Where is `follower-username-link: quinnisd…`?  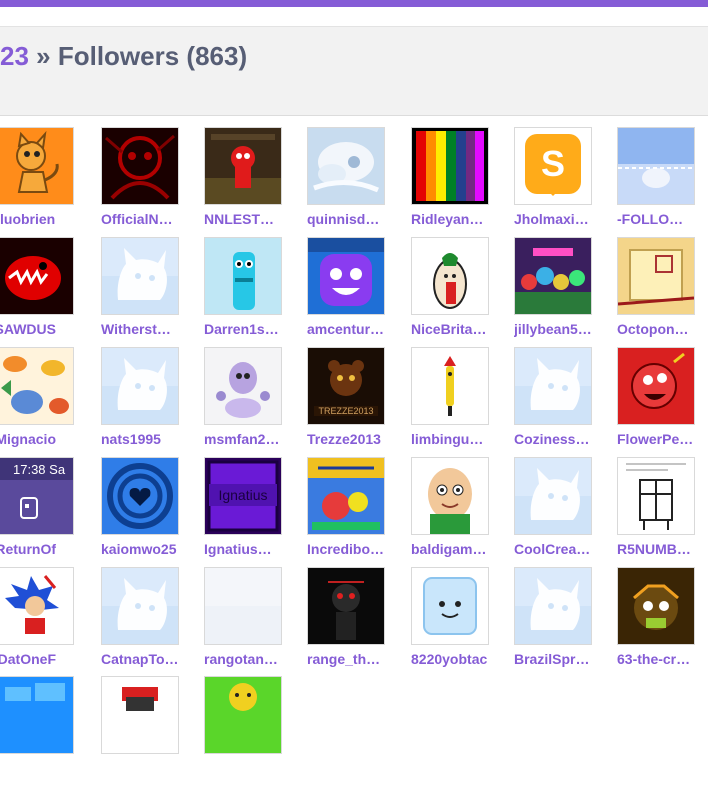 follower-username-link: quinnisd… is located at coordinates (357, 219).